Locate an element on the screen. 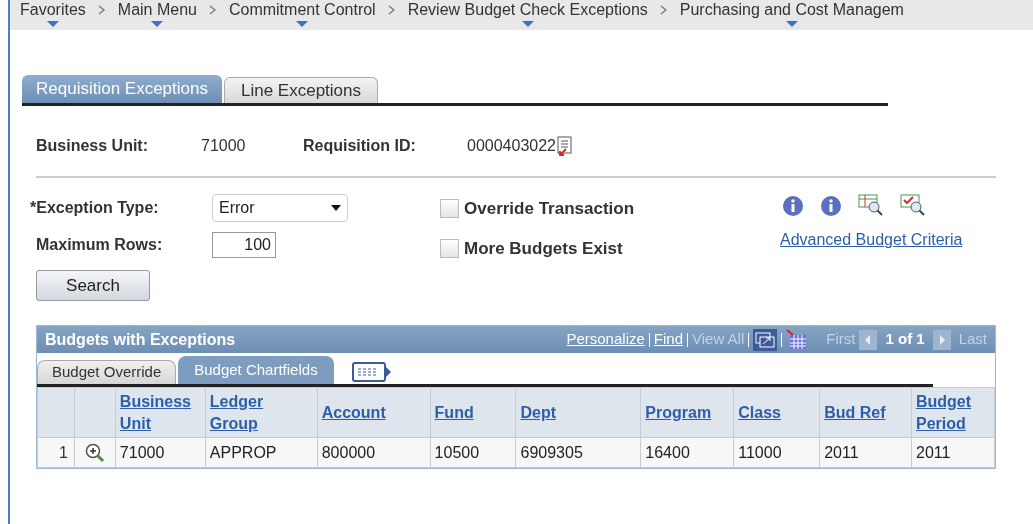 The image size is (1033, 524). tab: Budget Chartfields is located at coordinates (256, 370).